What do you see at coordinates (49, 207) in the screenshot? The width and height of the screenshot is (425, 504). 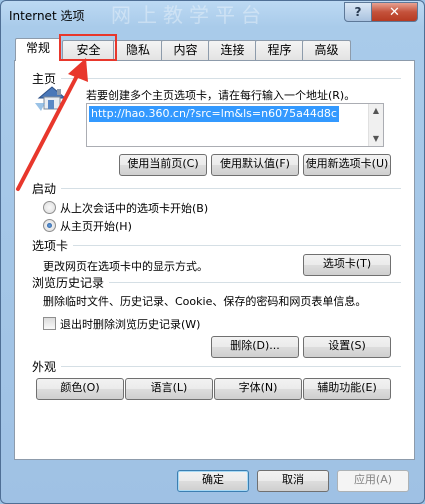 I see `startup-last-session-radio` at bounding box center [49, 207].